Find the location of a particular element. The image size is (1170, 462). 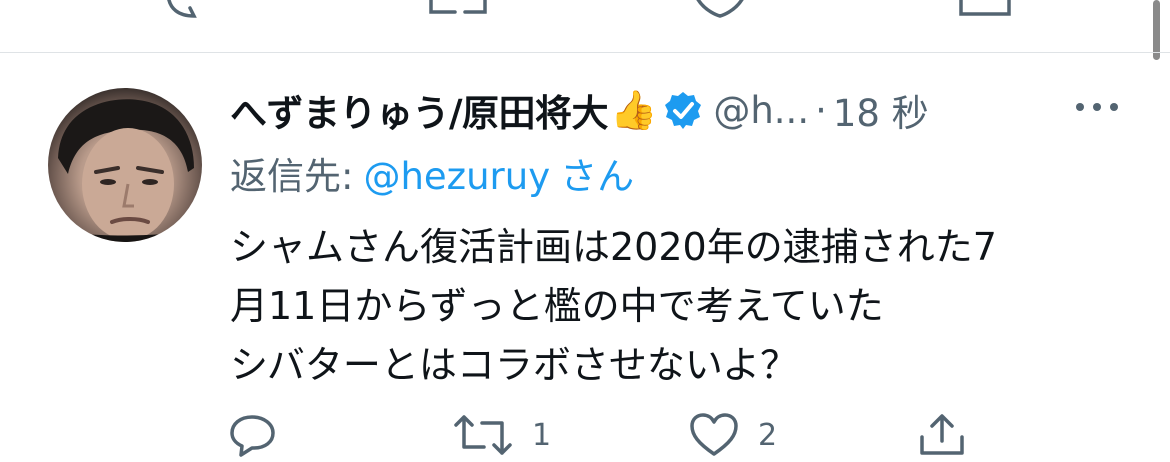

replying-to: 返信先: @hezuruy さん is located at coordinates (432, 173).